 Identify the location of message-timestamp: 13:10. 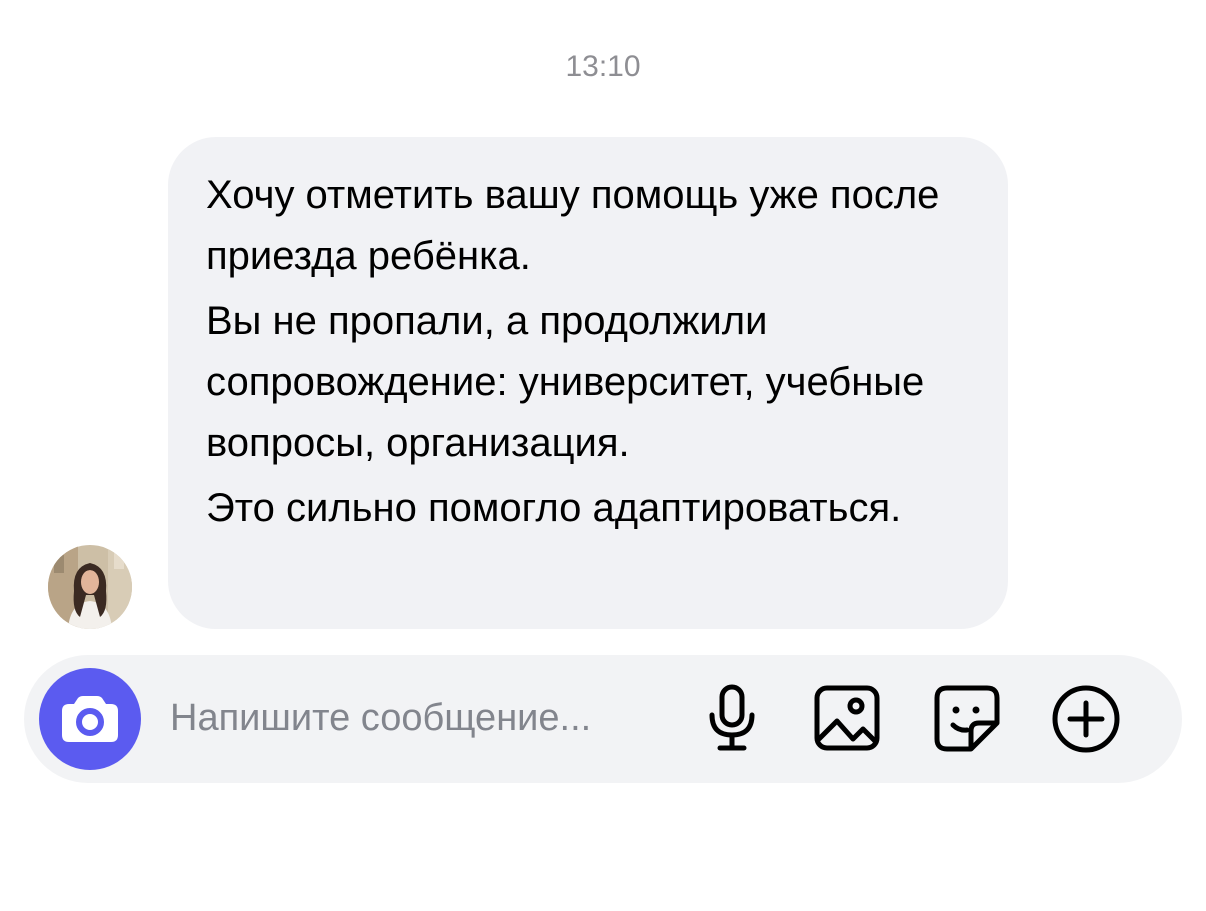
(603, 66).